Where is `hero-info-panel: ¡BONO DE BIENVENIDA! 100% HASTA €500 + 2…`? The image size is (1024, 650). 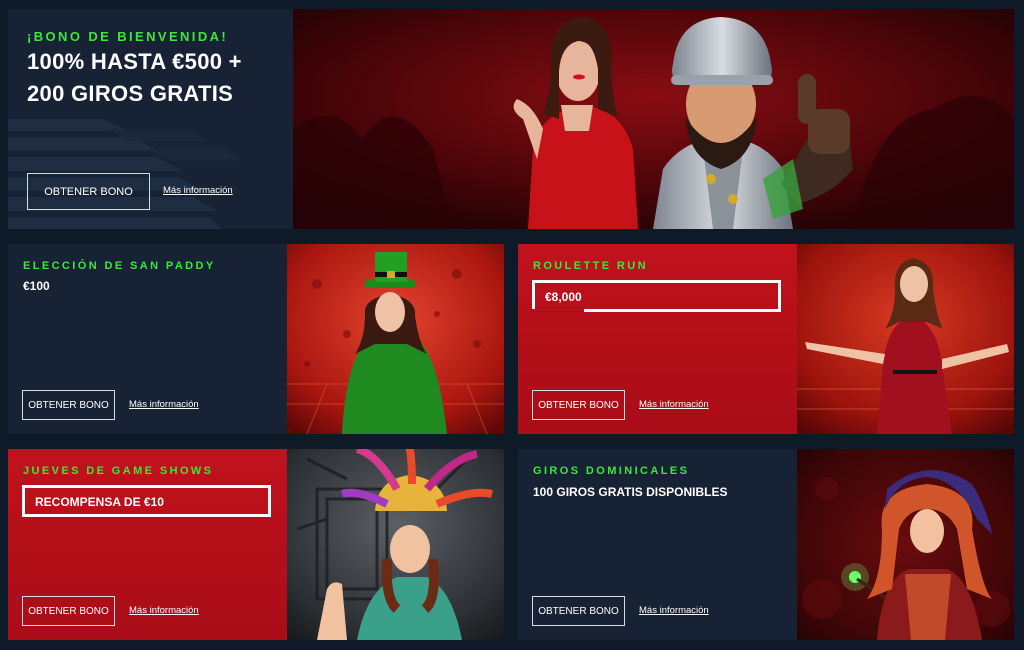 hero-info-panel: ¡BONO DE BIENVENIDA! 100% HASTA €500 + 2… is located at coordinates (150, 119).